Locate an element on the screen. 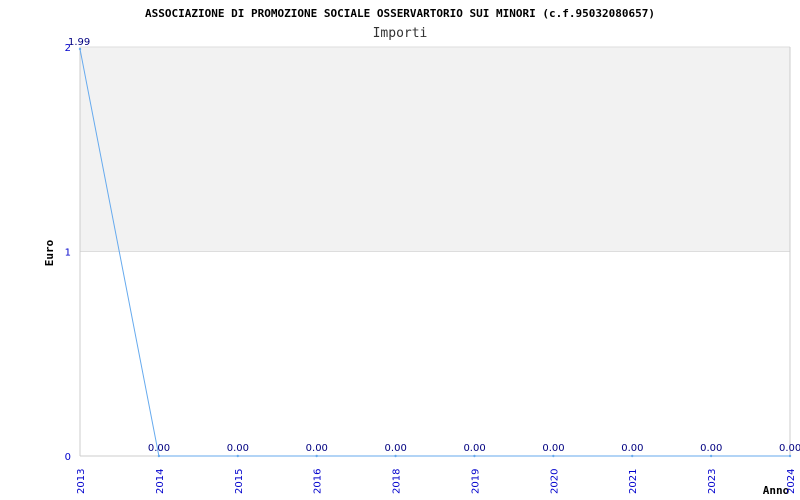 The height and width of the screenshot is (500, 800). x-tick-label: 2013 is located at coordinates (81, 481).